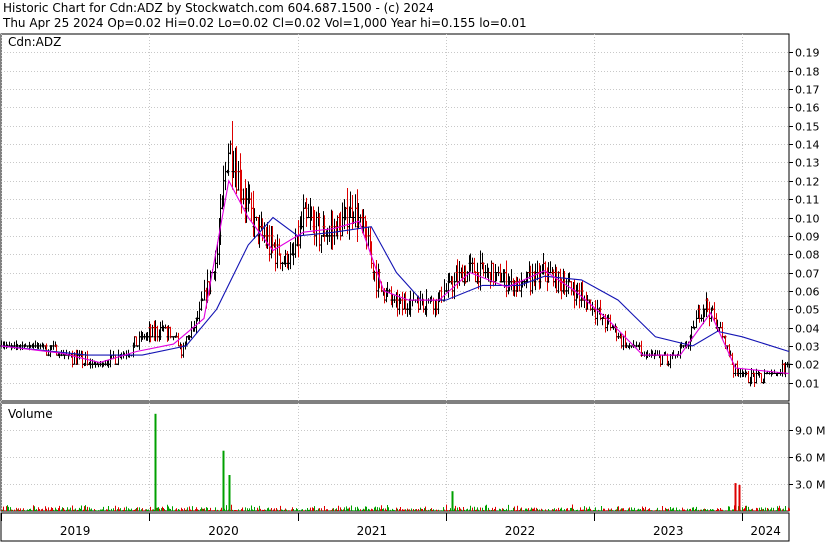 This screenshot has width=830, height=543. Describe the element at coordinates (810, 431) in the screenshot. I see `volume-tick-label: 9.0 M` at that location.